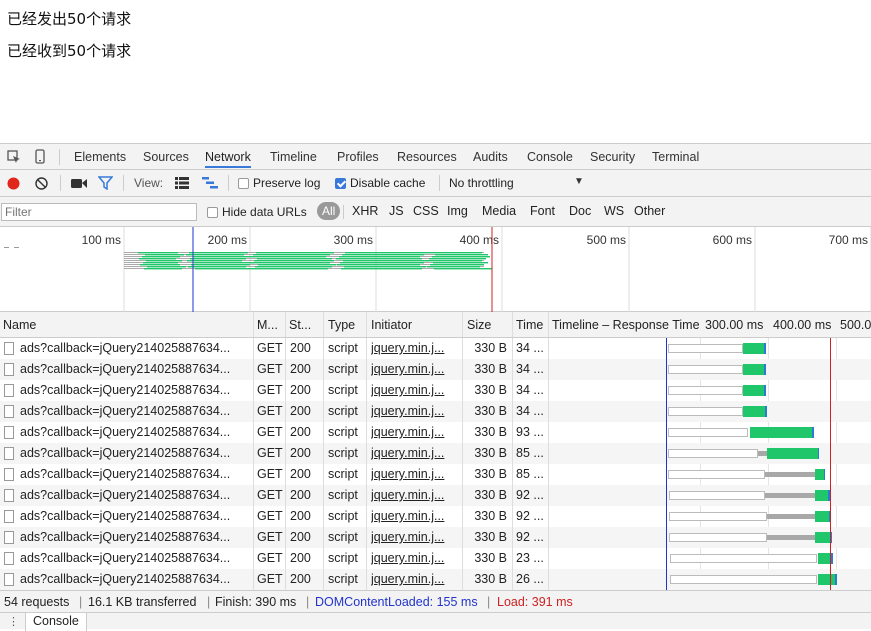  Describe the element at coordinates (490, 157) in the screenshot. I see `tab-audits: Audits` at that location.